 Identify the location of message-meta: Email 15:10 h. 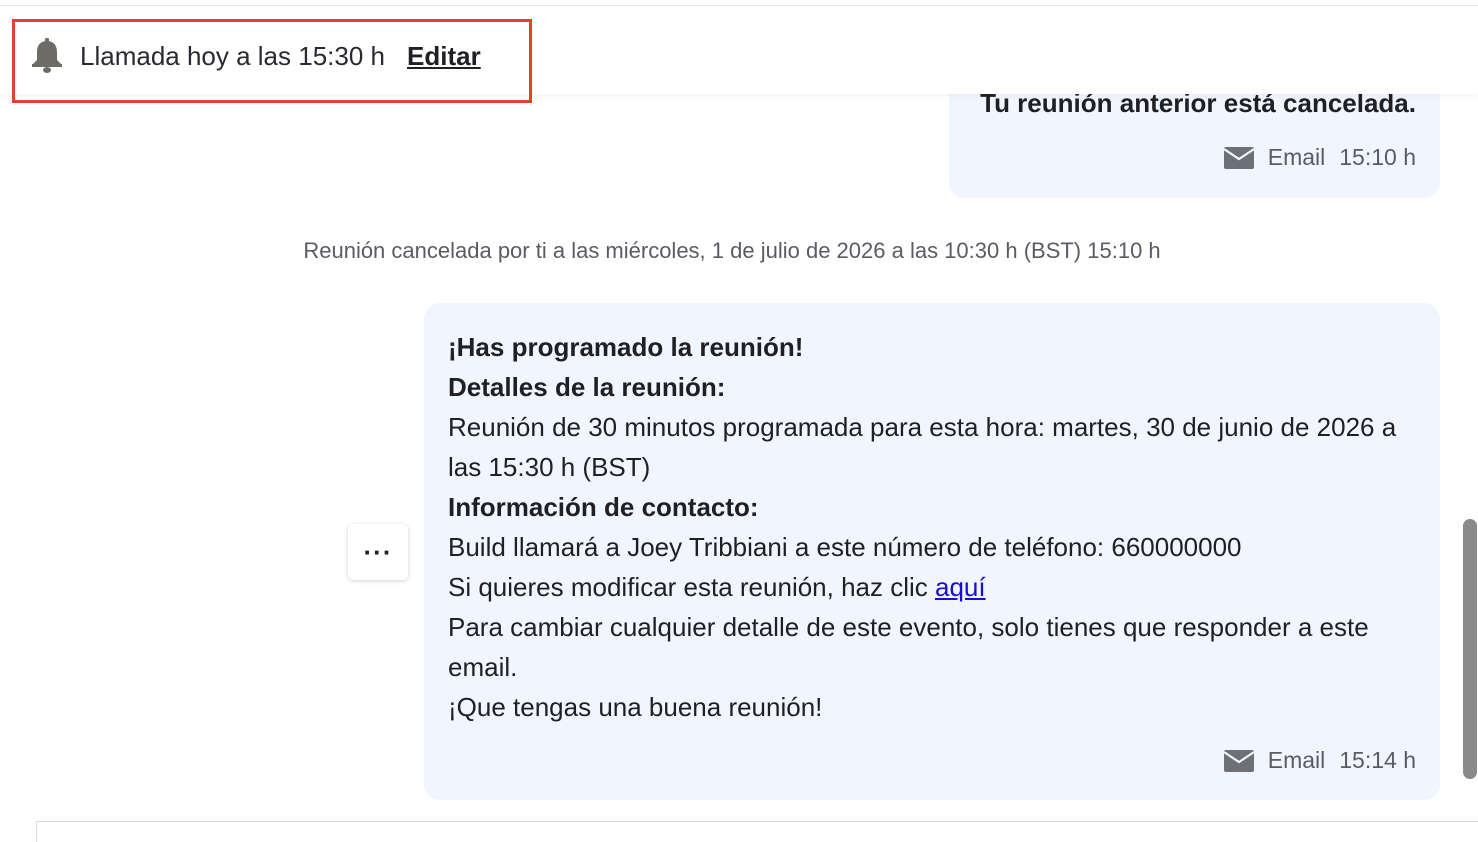
(1319, 157).